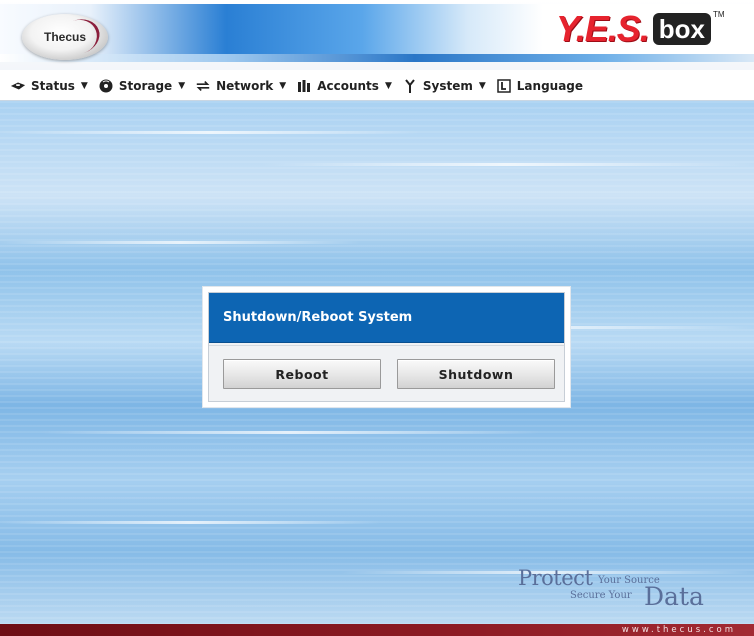 Image resolution: width=754 pixels, height=636 pixels. I want to click on hard-drive-icon, so click(18, 86).